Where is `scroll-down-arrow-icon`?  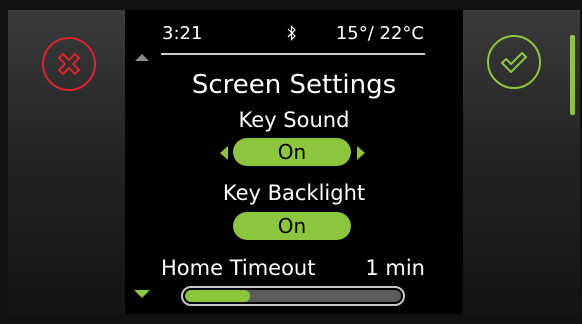 scroll-down-arrow-icon is located at coordinates (142, 294).